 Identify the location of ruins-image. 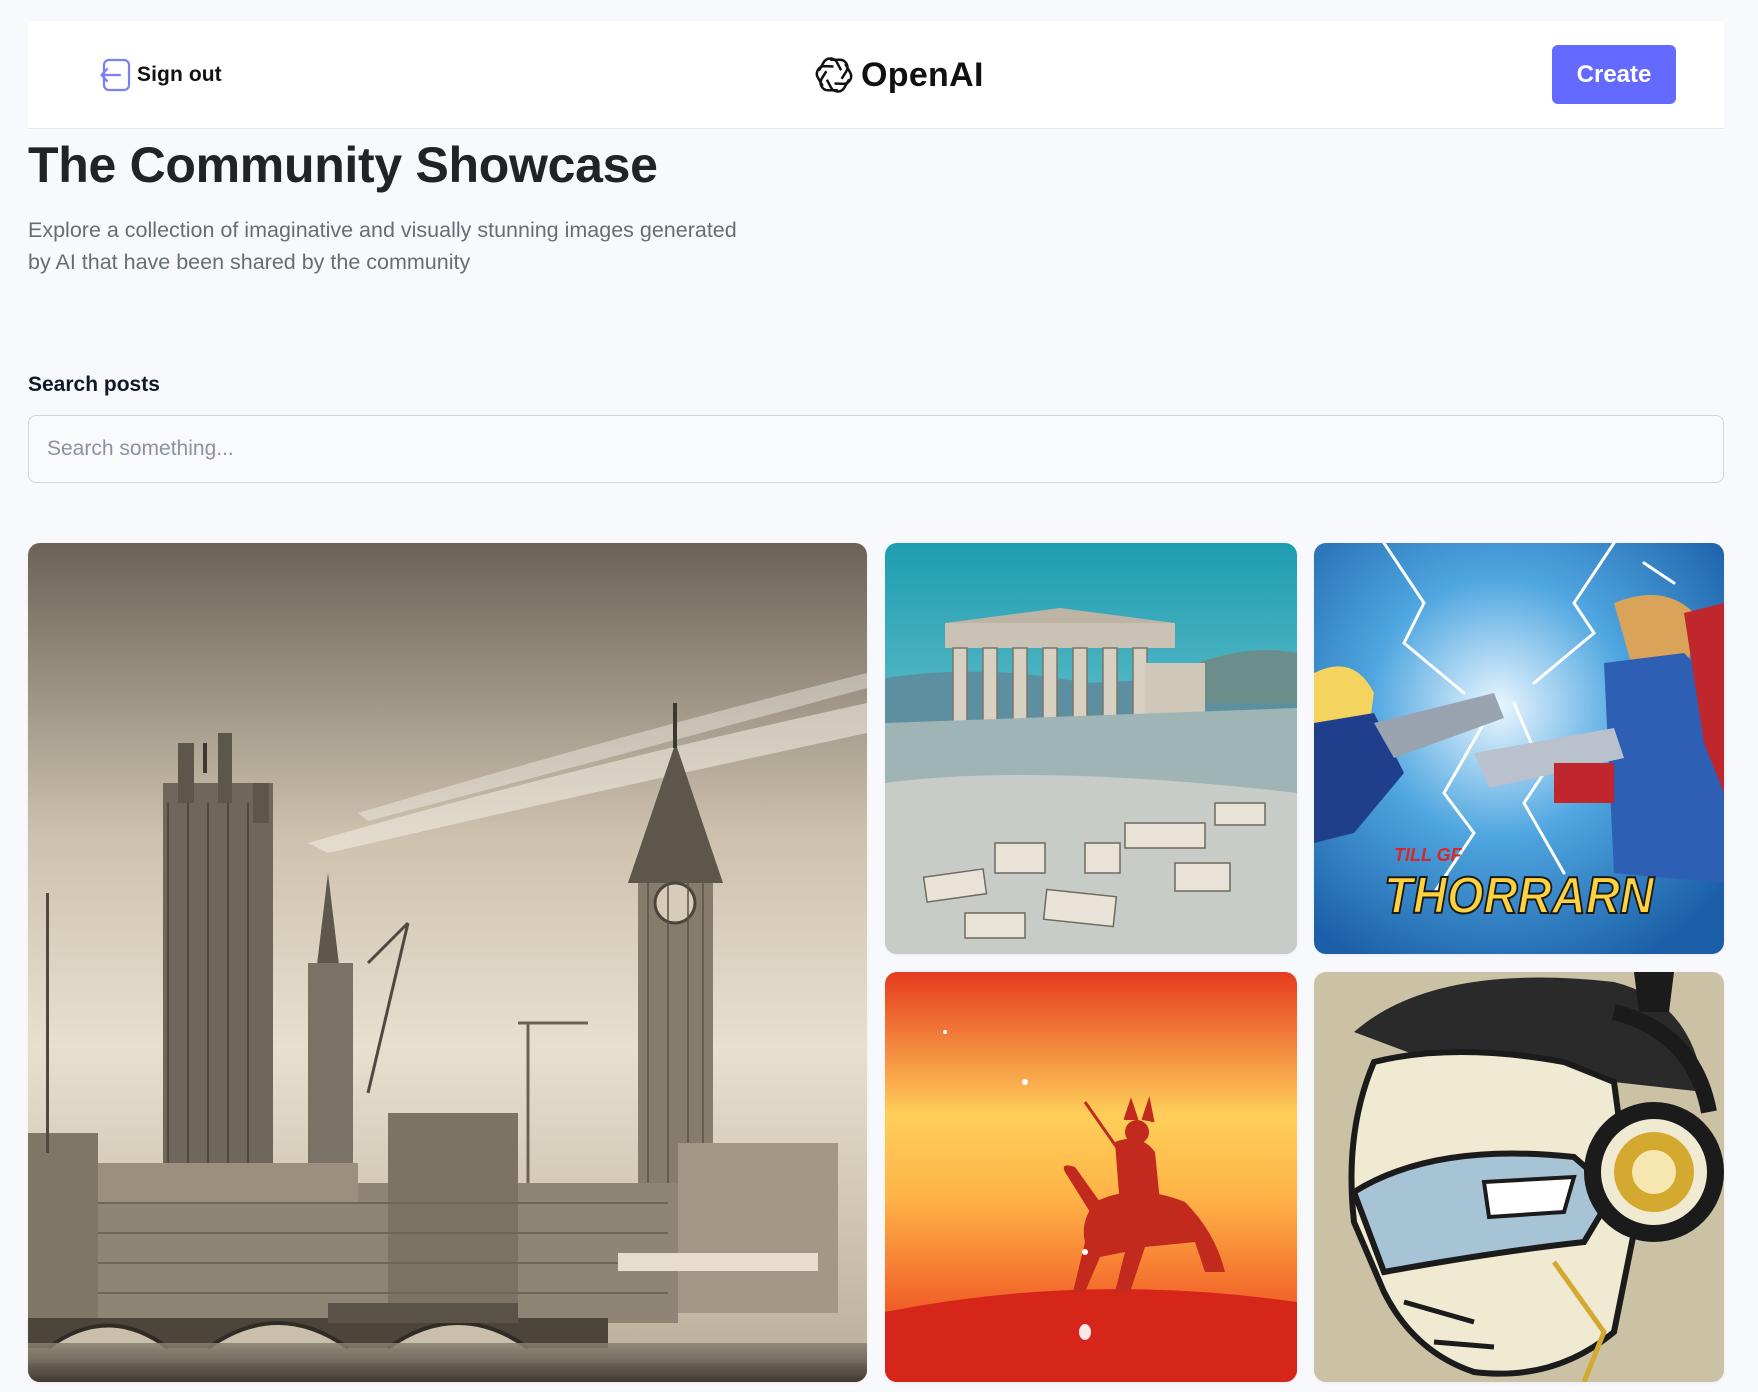
(1091, 748).